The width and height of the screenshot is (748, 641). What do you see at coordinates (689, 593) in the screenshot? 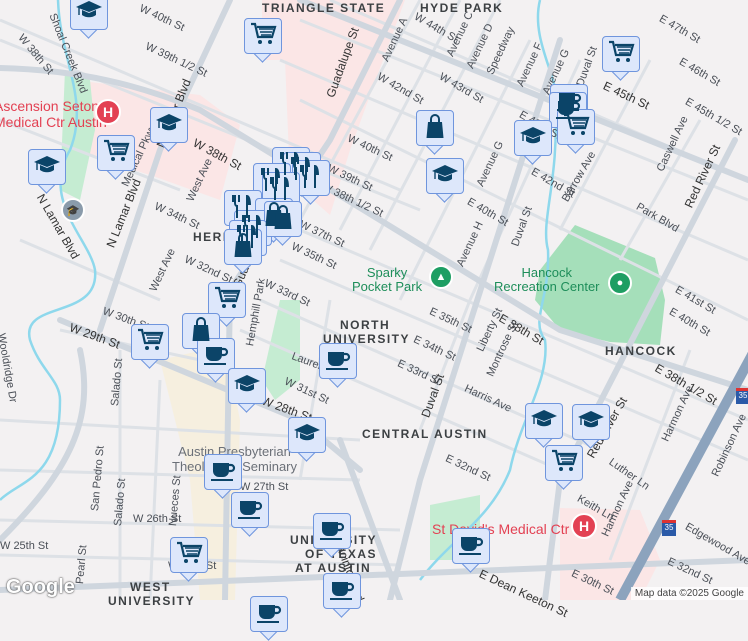
I see `map-attribution: Map data ©2025 Google` at bounding box center [689, 593].